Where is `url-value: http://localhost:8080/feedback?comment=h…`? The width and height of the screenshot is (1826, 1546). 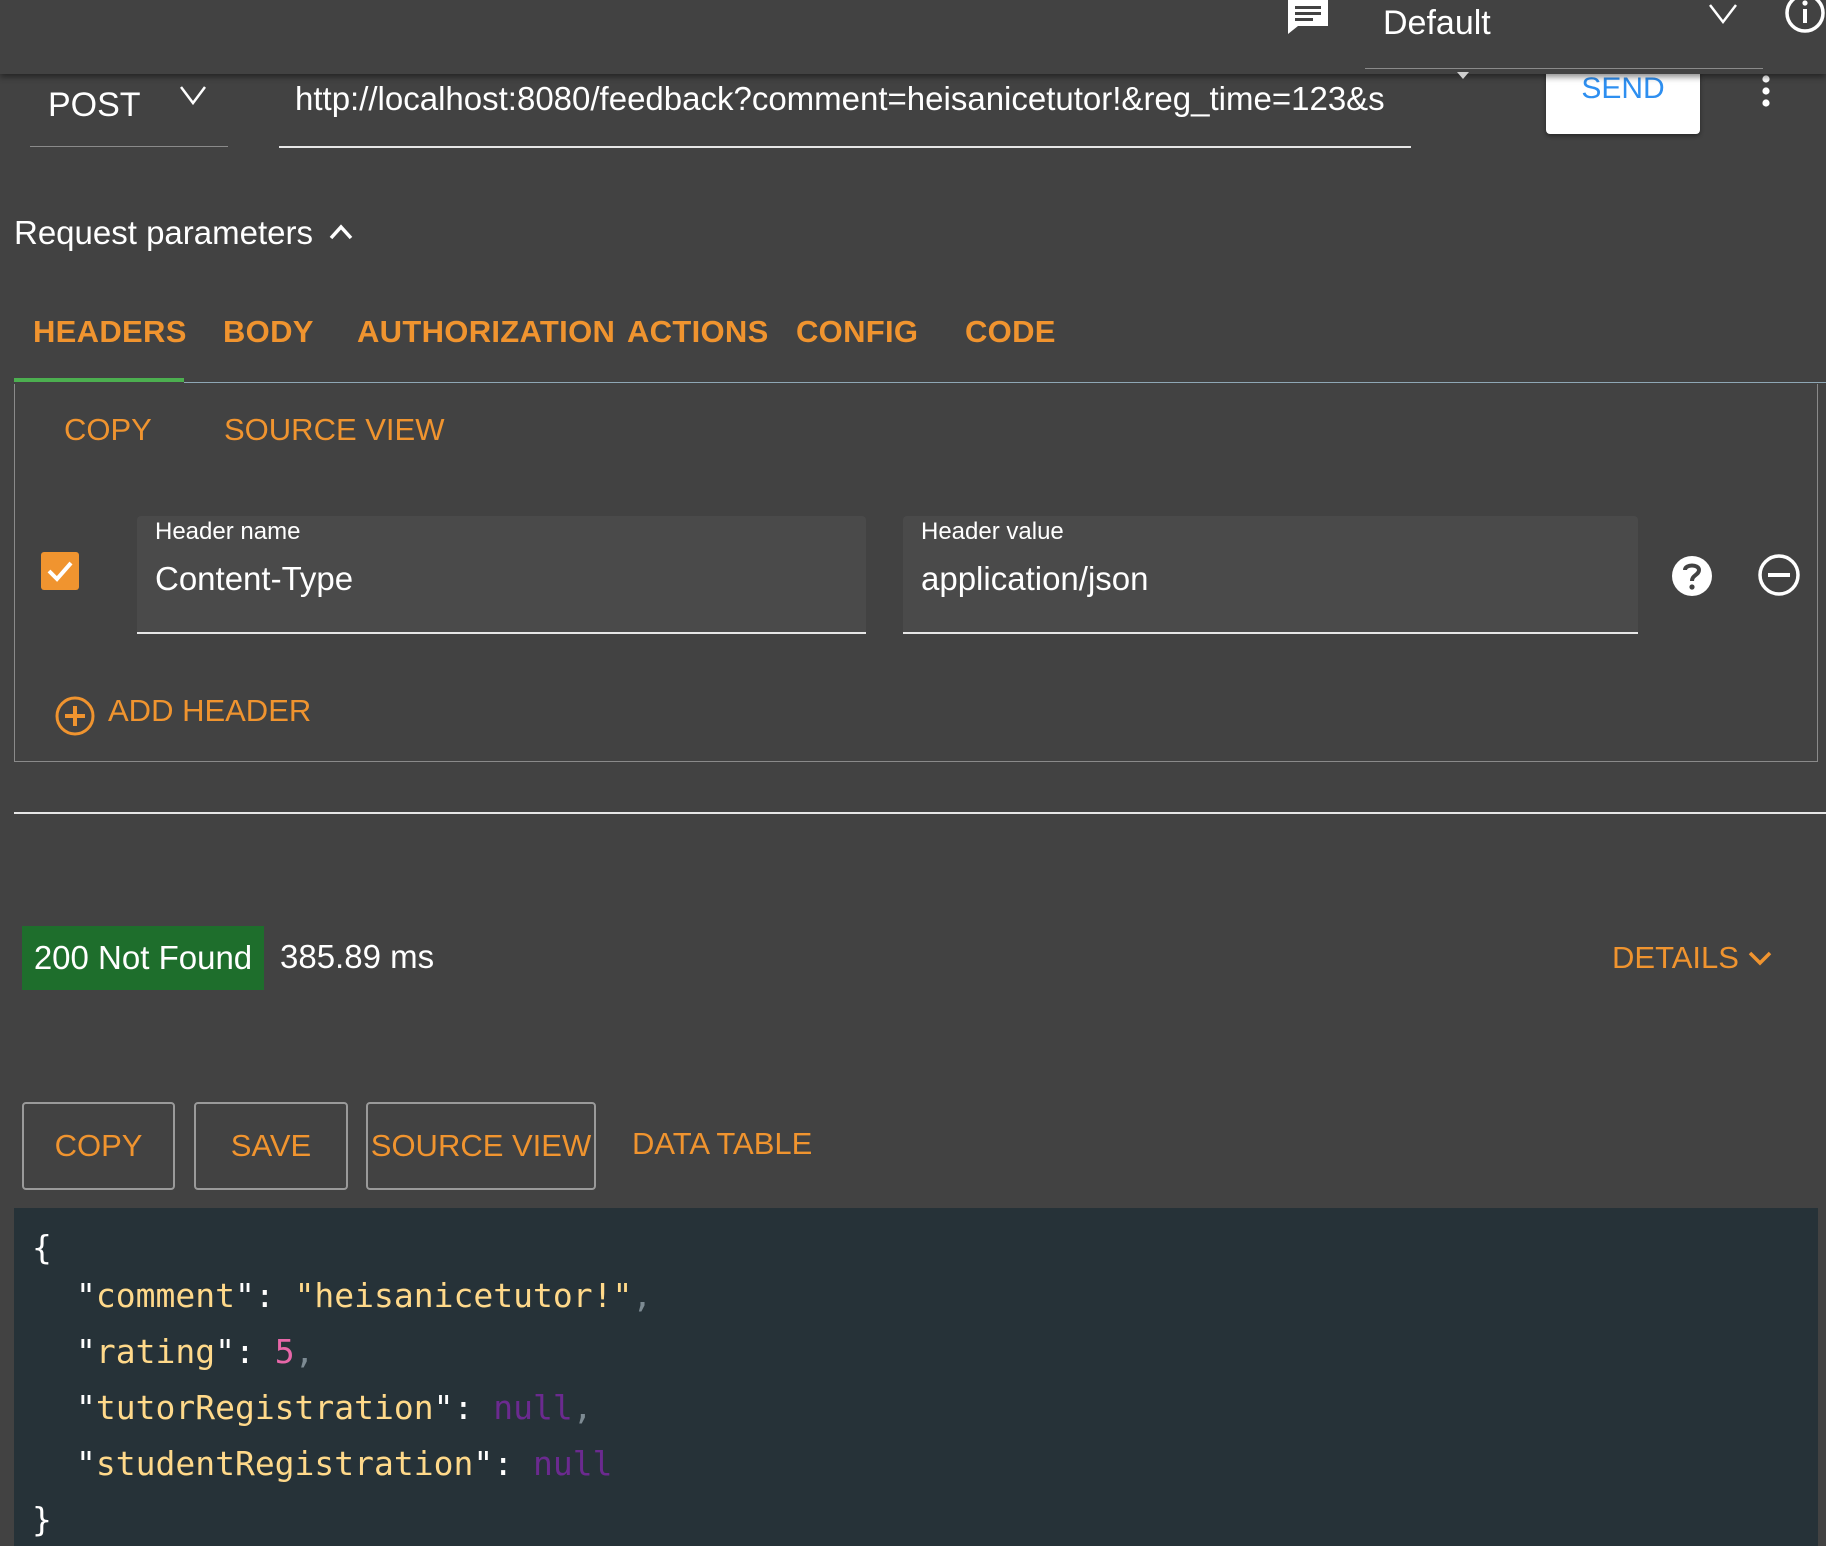
url-value: http://localhost:8080/feedback?comment=h… is located at coordinates (840, 98).